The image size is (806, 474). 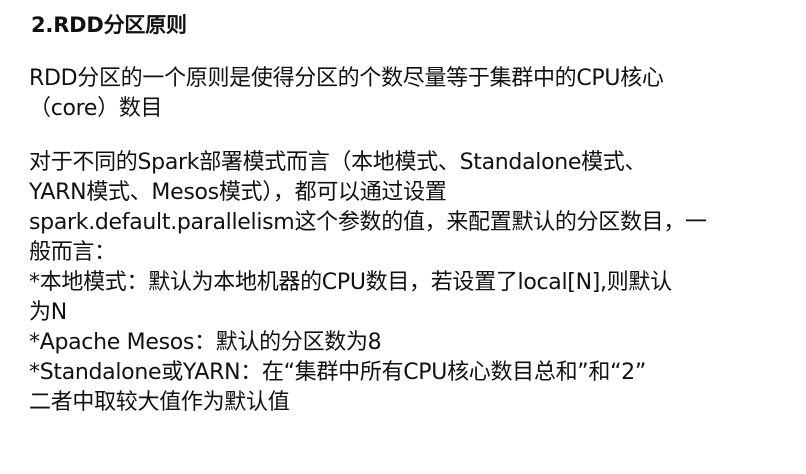 What do you see at coordinates (96, 108) in the screenshot?
I see `text-line: （core）数目` at bounding box center [96, 108].